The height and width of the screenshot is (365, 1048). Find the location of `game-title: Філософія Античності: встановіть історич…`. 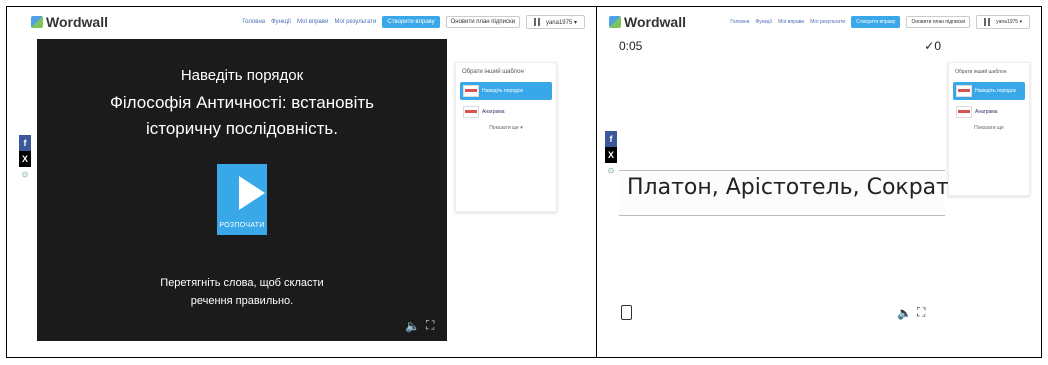

game-title: Філософія Античності: встановіть історич… is located at coordinates (241, 115).